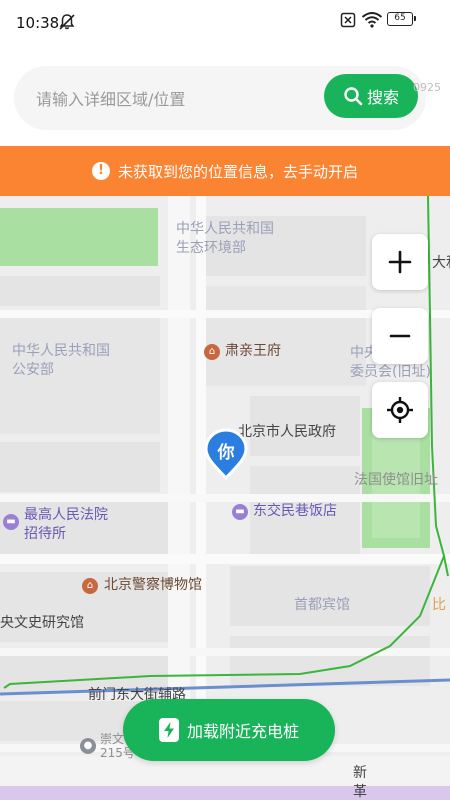  Describe the element at coordinates (88, 746) in the screenshot. I see `place-icon: ●` at that location.